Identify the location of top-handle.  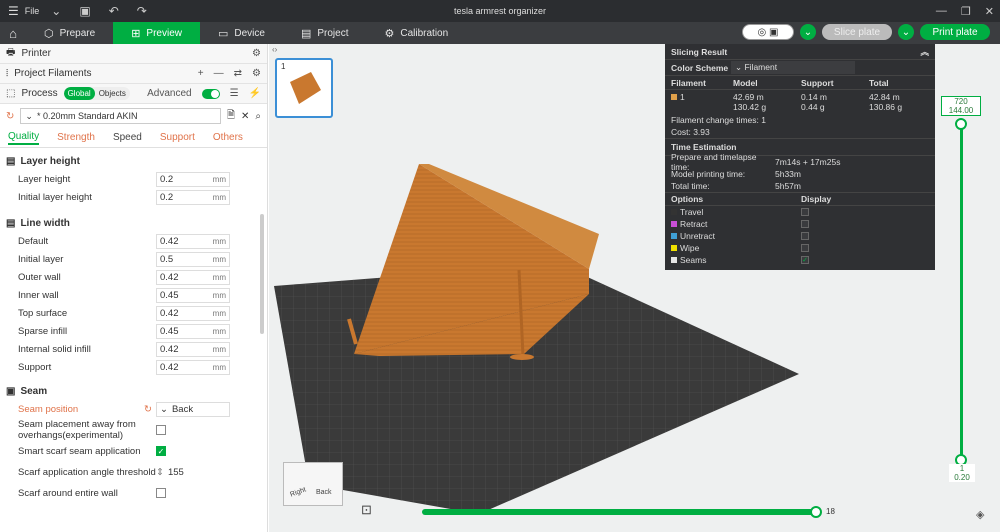
(961, 124).